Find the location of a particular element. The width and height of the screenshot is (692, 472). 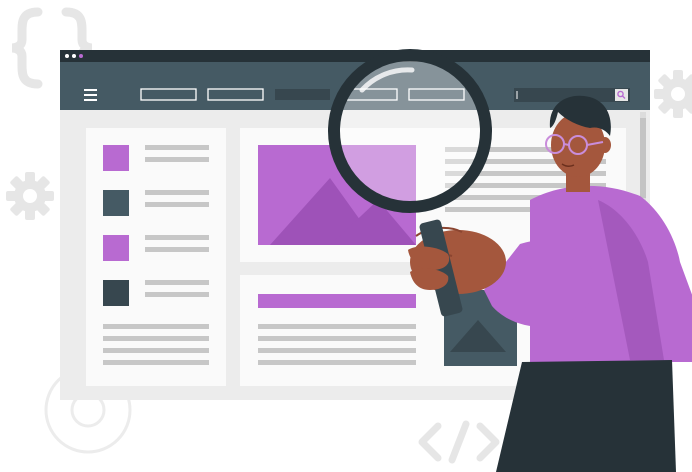

code-tag-icon is located at coordinates (459, 442).